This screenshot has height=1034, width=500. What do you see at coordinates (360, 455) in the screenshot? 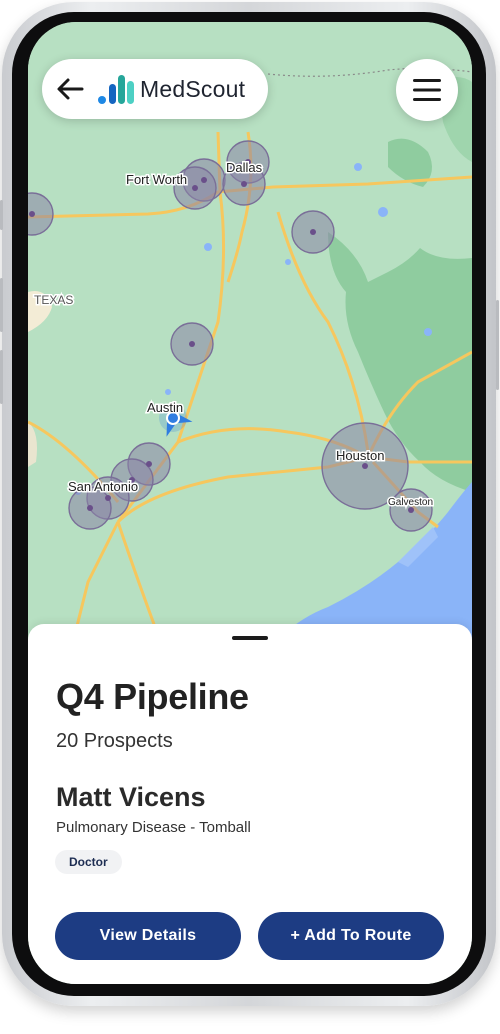
I see `map-label-houston: Houston` at bounding box center [360, 455].